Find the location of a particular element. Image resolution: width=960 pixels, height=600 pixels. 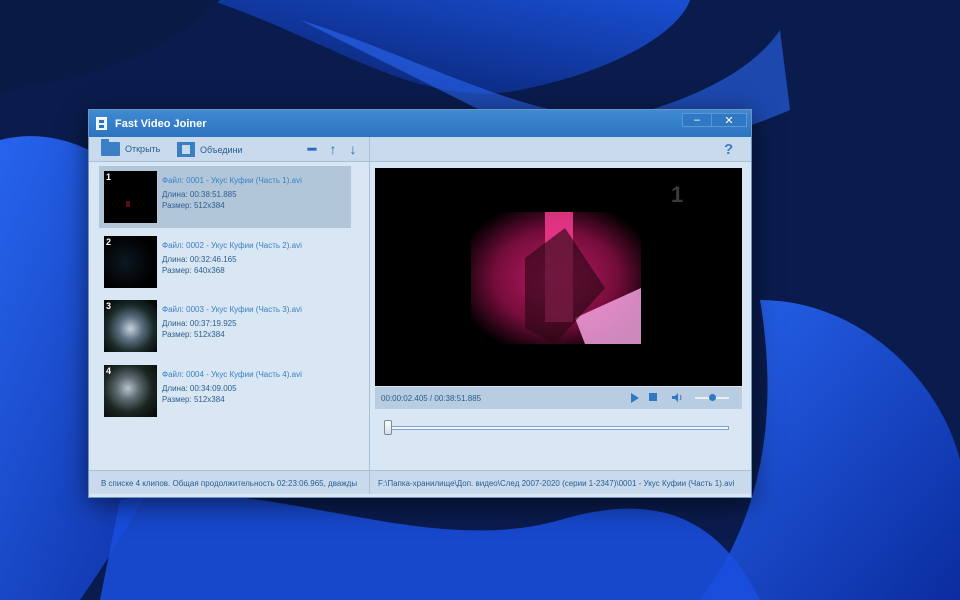

stop-icon is located at coordinates (653, 397).